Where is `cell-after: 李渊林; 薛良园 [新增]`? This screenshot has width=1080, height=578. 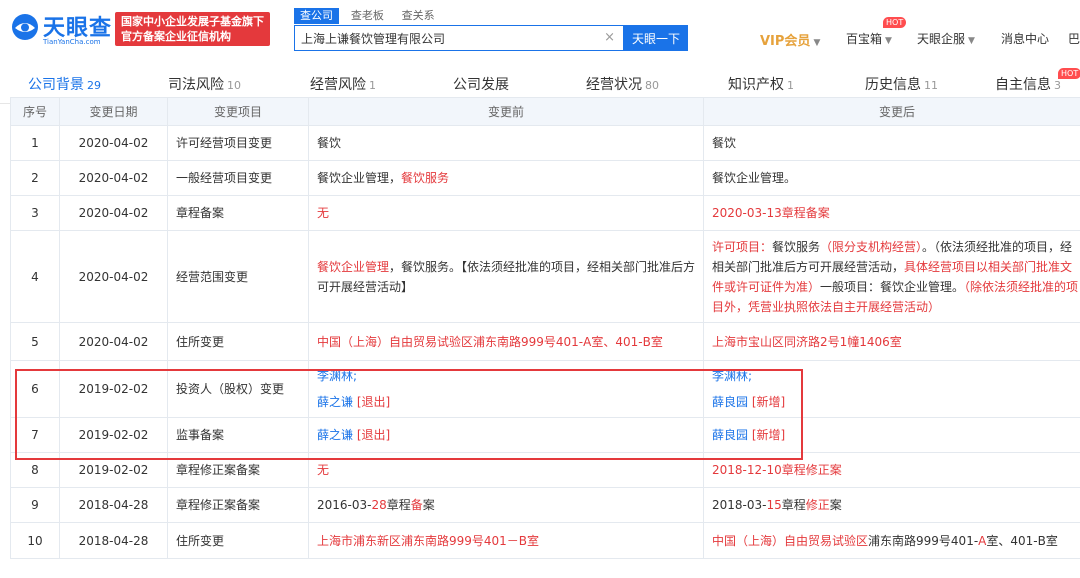 cell-after: 李渊林; 薛良园 [新增] is located at coordinates (891, 389).